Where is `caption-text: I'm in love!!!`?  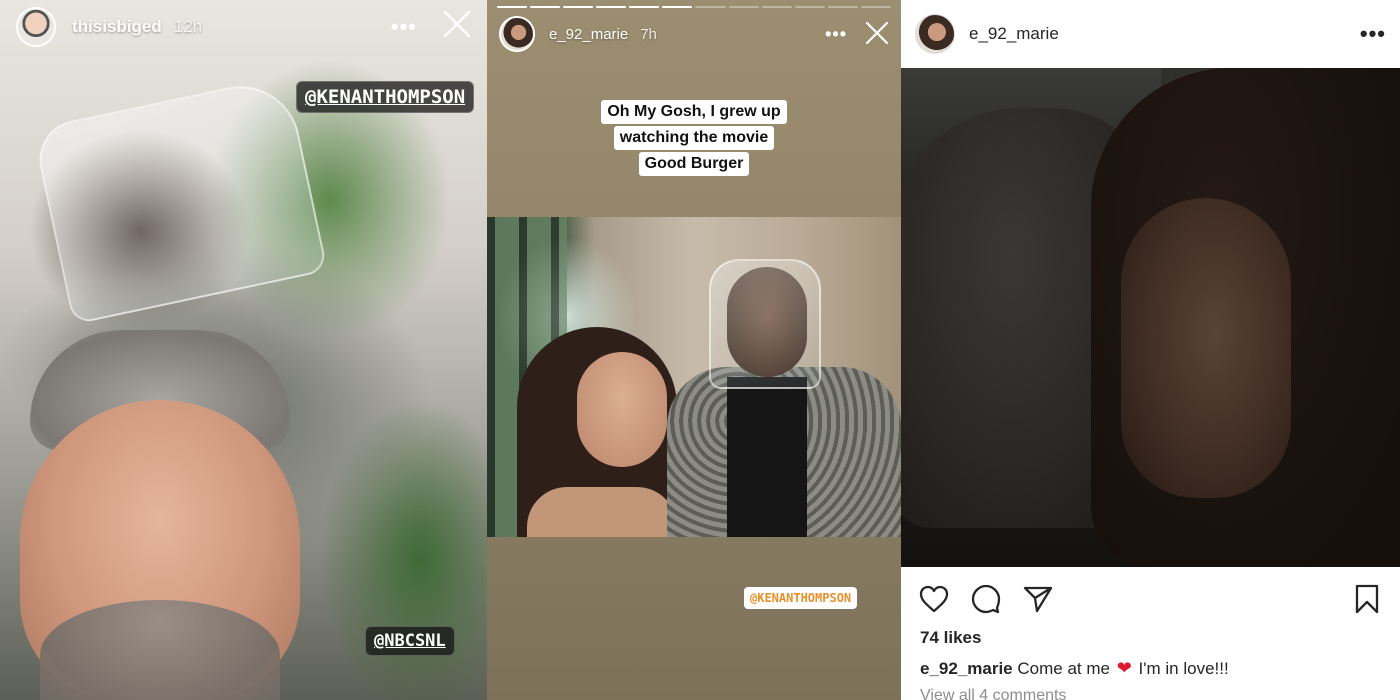 caption-text: I'm in love!!! is located at coordinates (1183, 668).